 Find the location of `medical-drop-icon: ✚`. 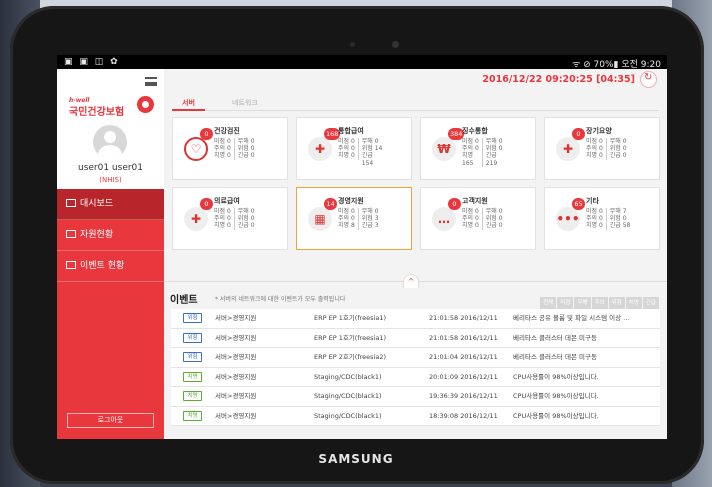

medical-drop-icon: ✚ is located at coordinates (568, 149).